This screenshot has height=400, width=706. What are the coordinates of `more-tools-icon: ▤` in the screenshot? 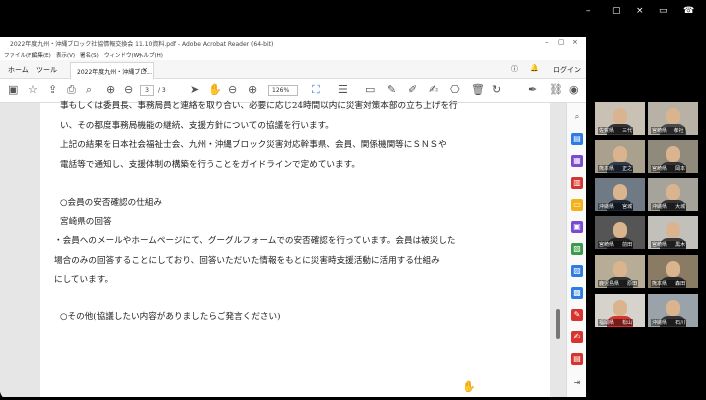 It's located at (577, 359).